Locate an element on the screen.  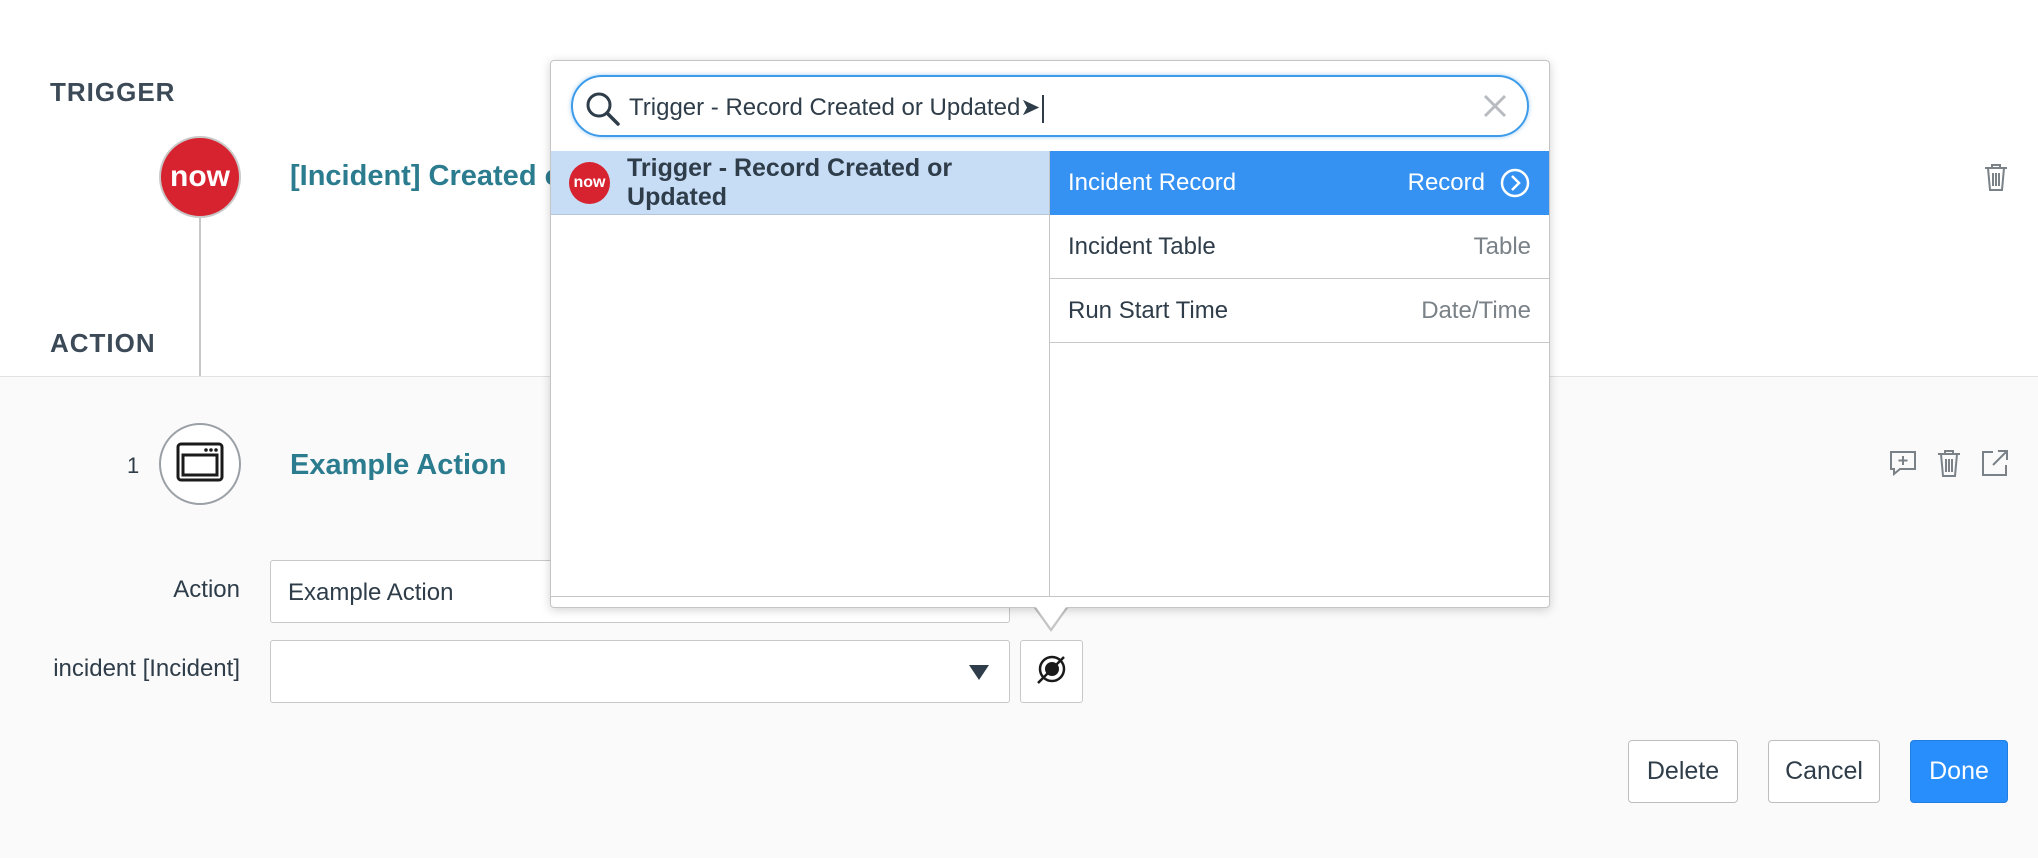
cancel-button: Cancel is located at coordinates (1824, 771).